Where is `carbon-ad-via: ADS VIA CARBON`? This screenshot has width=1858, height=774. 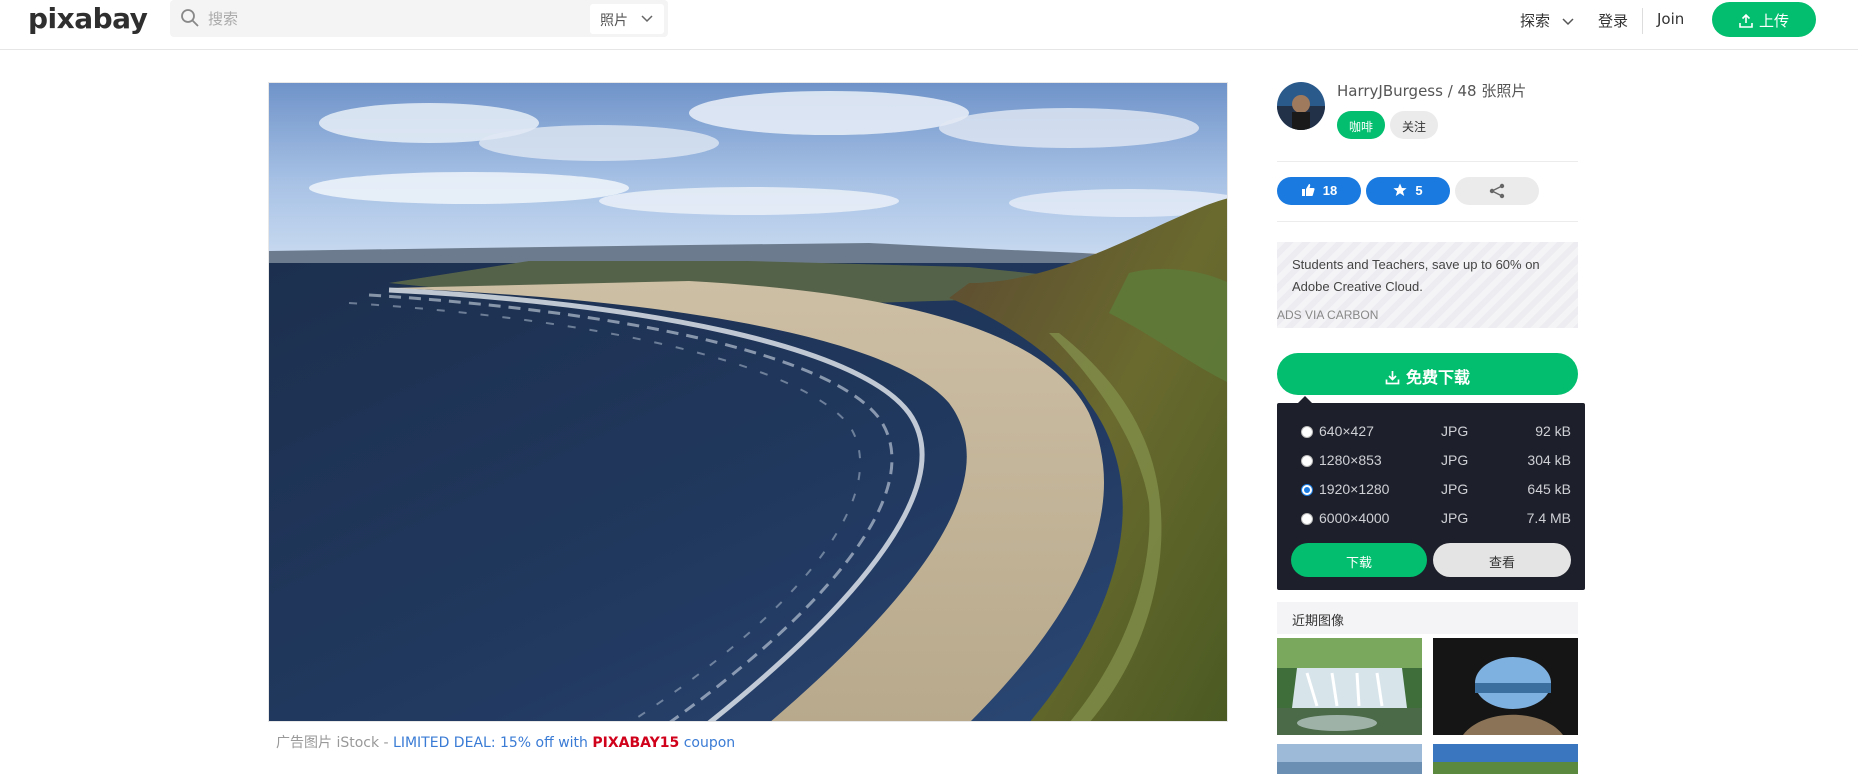
carbon-ad-via: ADS VIA CARBON is located at coordinates (1327, 315).